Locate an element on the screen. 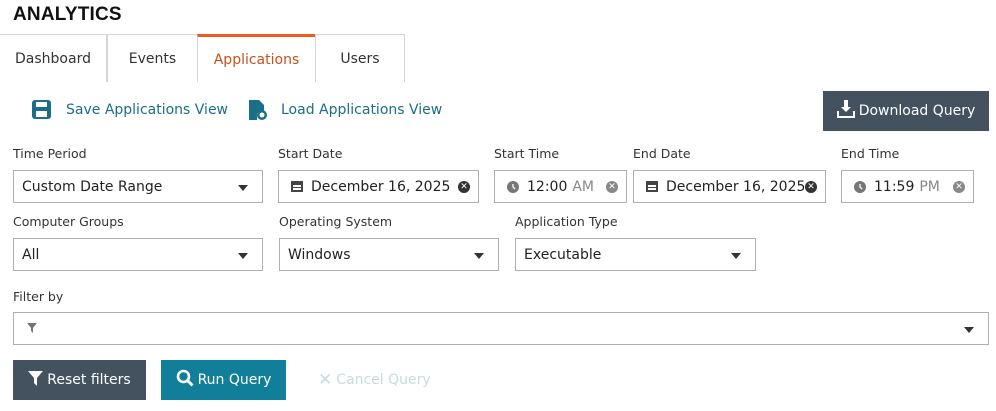  end-date-label: End Date is located at coordinates (662, 153).